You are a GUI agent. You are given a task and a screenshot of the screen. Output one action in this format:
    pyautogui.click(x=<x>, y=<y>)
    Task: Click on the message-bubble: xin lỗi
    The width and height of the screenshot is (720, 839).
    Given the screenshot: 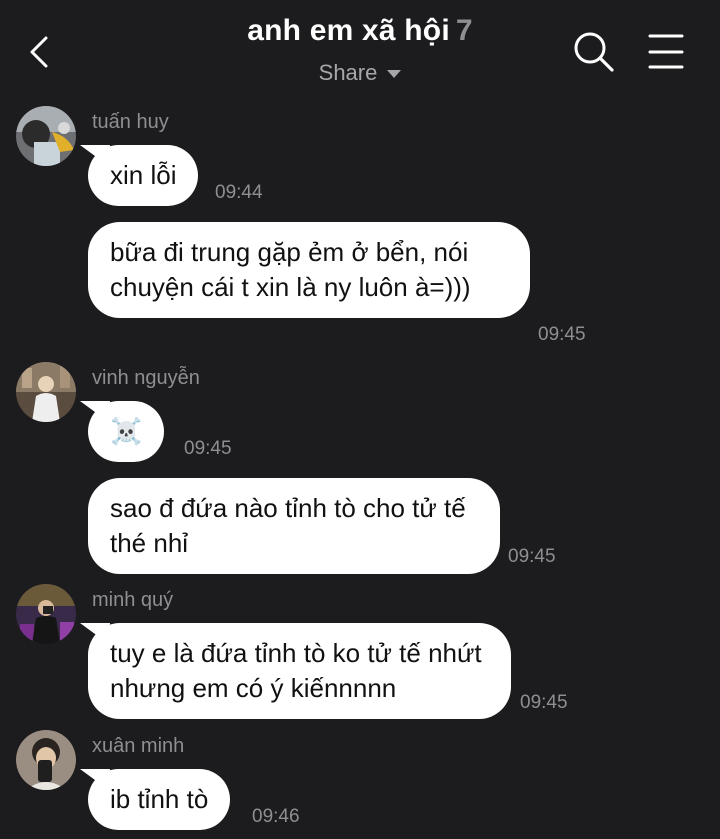 What is the action you would take?
    pyautogui.click(x=143, y=175)
    